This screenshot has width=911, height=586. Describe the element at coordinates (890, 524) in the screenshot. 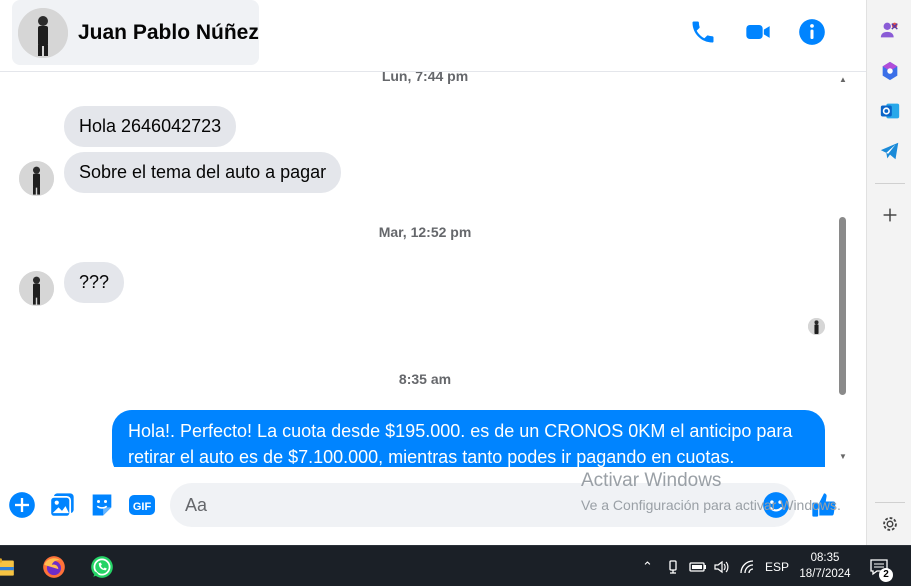

I see `settings-icon` at that location.